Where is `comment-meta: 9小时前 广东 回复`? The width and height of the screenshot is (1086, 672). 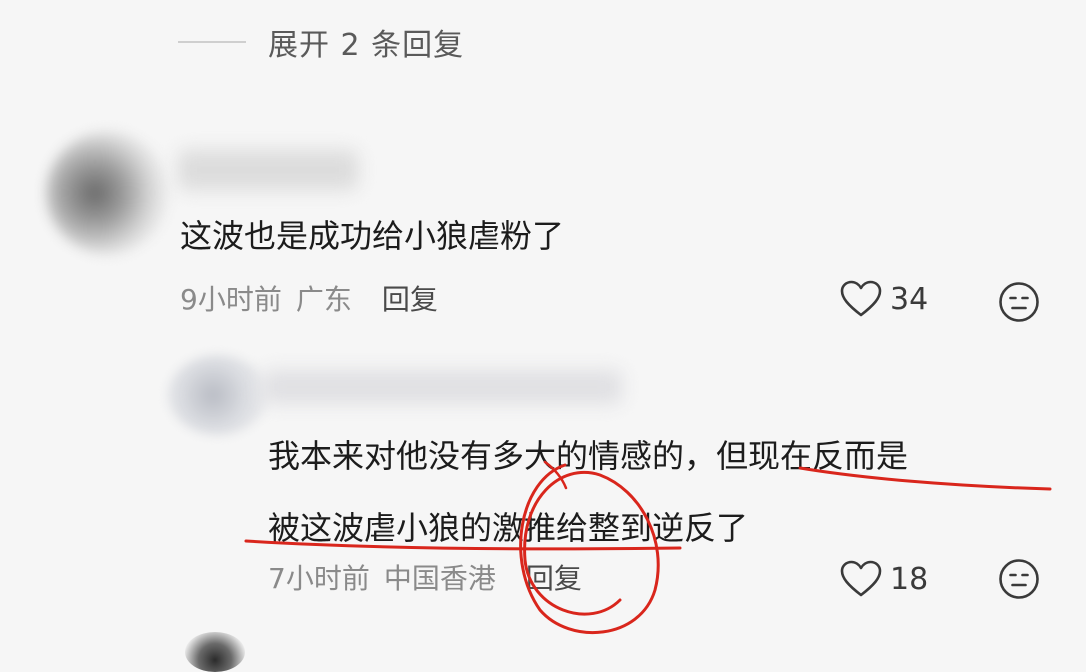
comment-meta: 9小时前 广东 回复 is located at coordinates (309, 298).